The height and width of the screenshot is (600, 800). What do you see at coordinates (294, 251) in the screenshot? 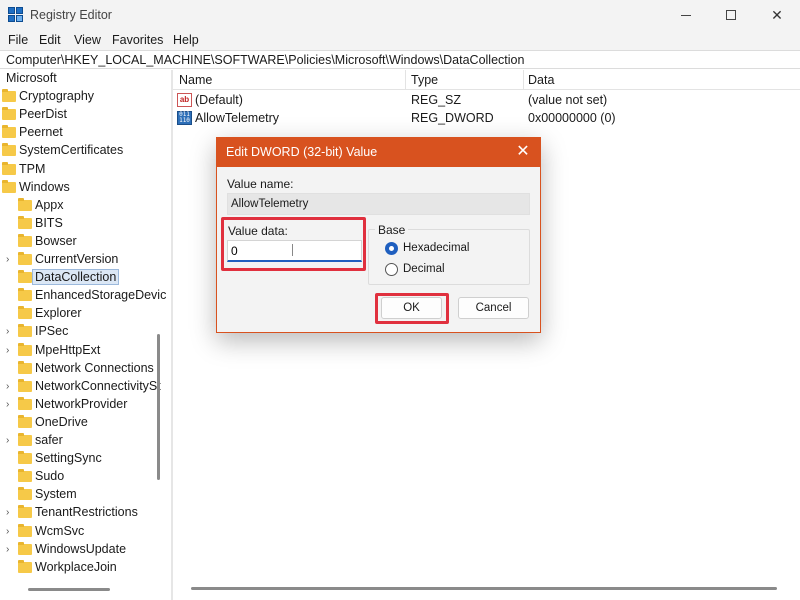
I see `value-data-input` at bounding box center [294, 251].